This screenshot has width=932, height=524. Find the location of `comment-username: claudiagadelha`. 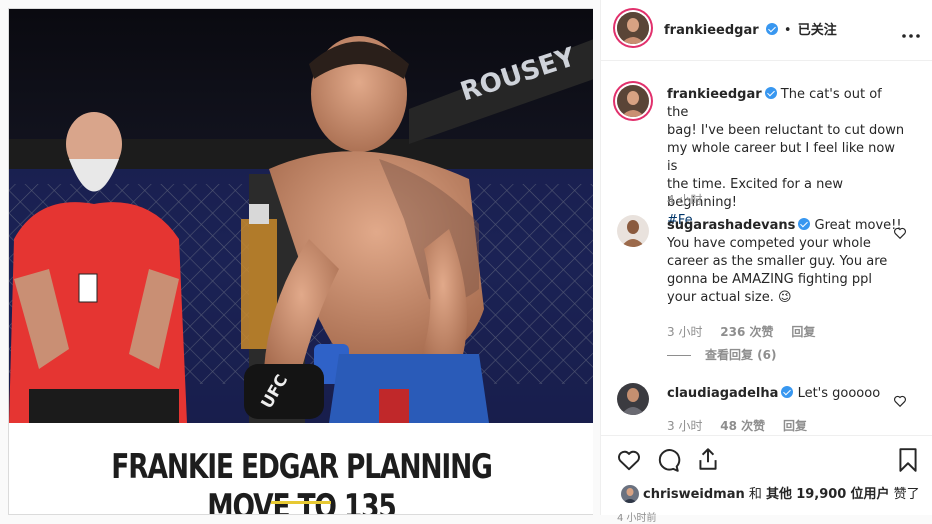

comment-username: claudiagadelha is located at coordinates (722, 393).